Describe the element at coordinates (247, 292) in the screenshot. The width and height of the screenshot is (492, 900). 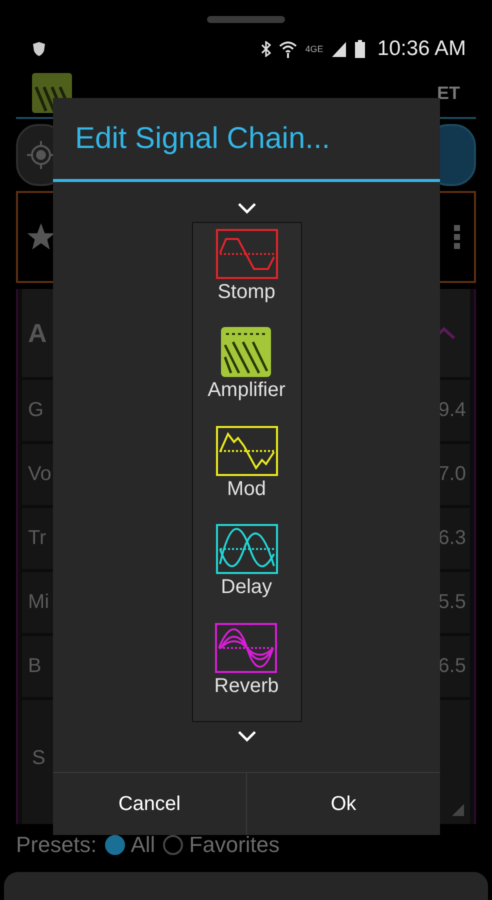
I see `block-label: Stomp` at that location.